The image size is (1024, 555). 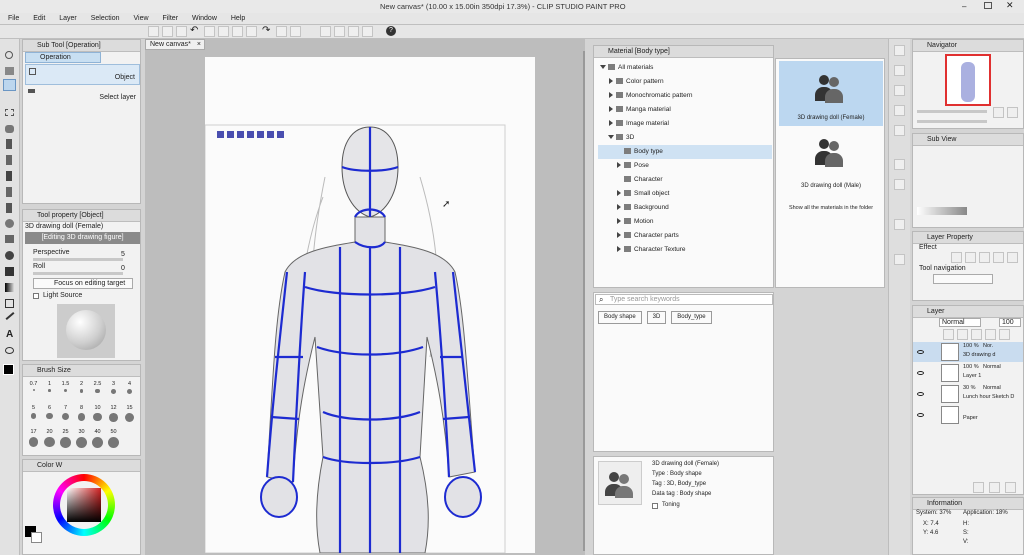 I want to click on brush-size-option: 2.5, so click(x=97, y=392).